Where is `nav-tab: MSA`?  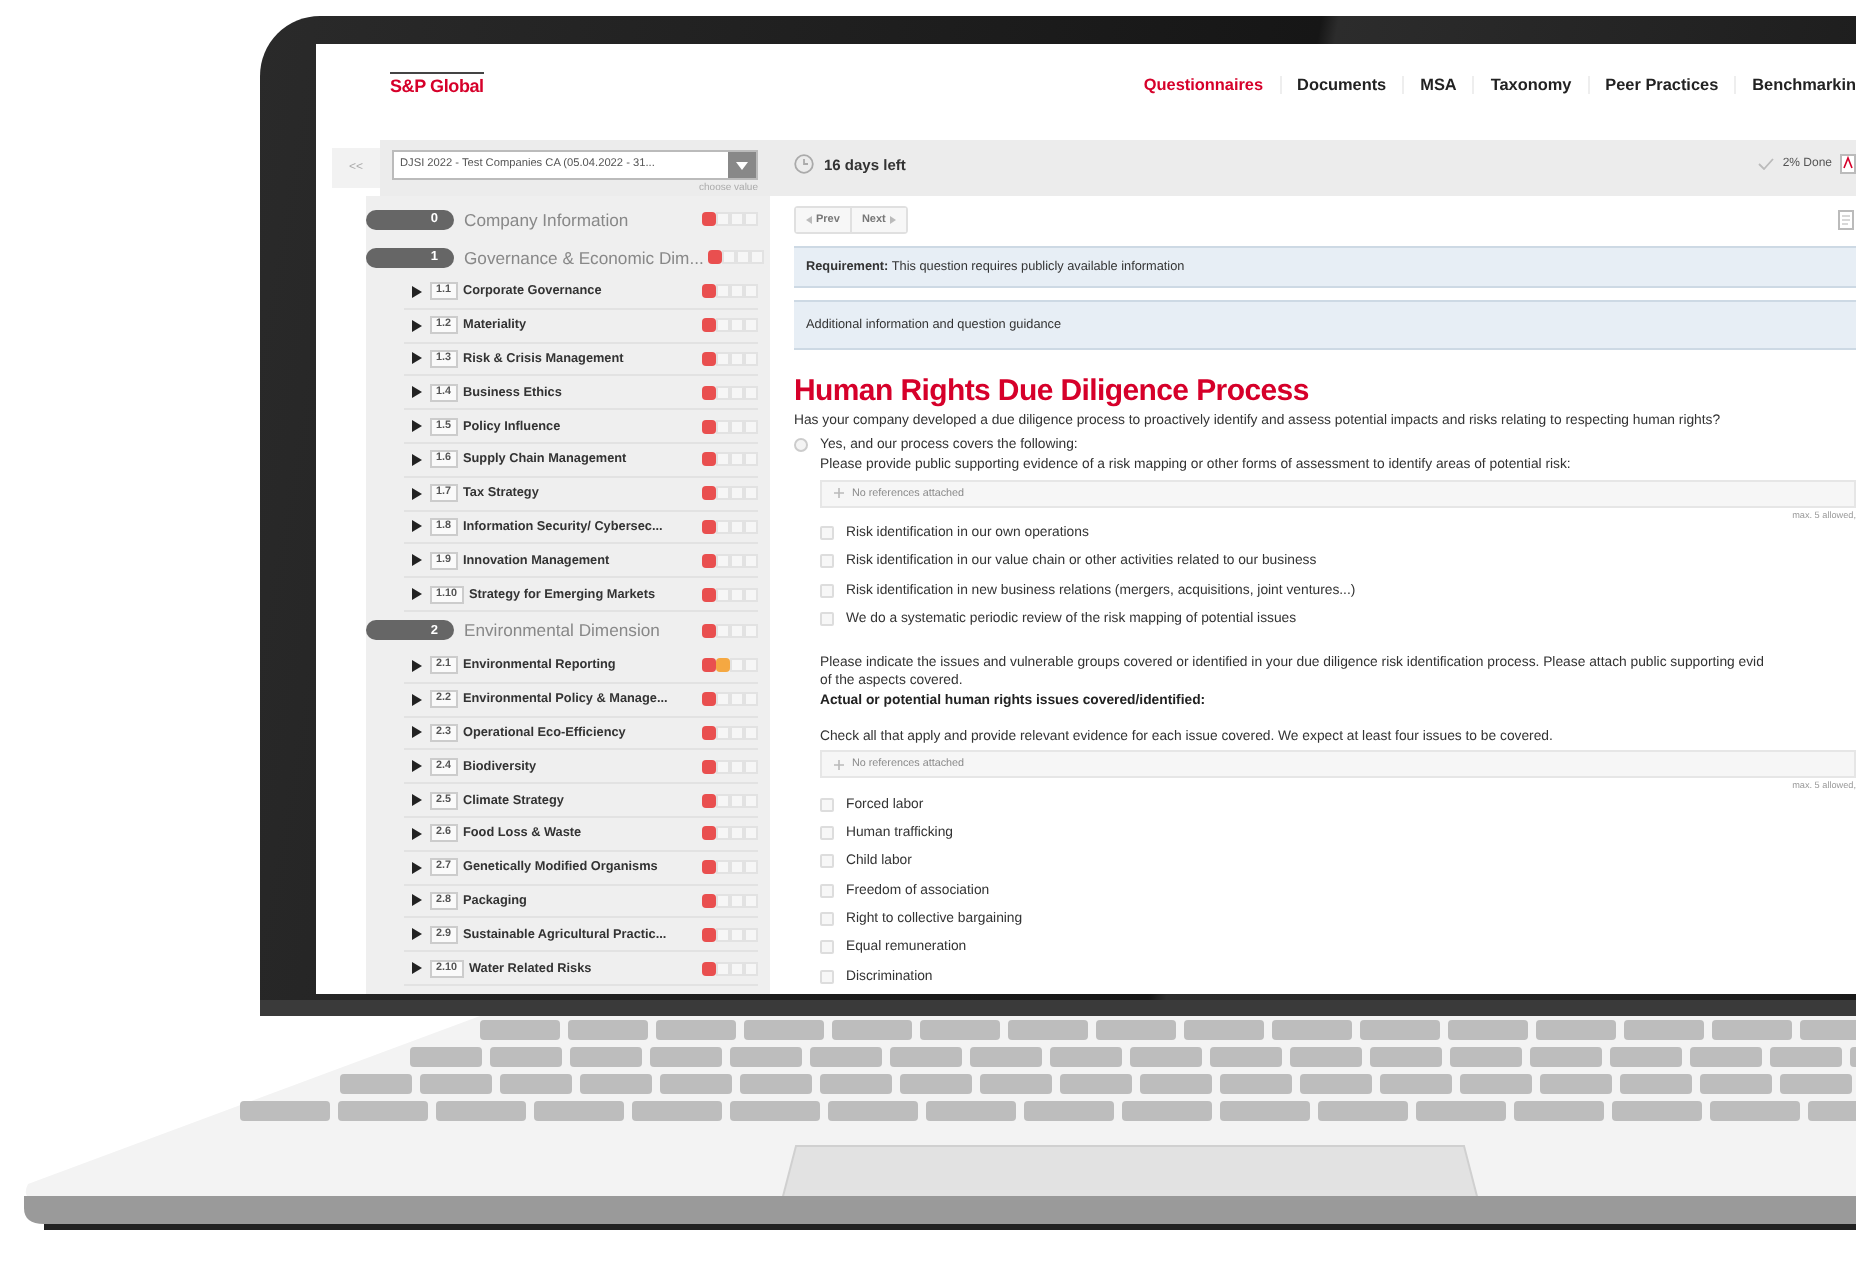
nav-tab: MSA is located at coordinates (1437, 84).